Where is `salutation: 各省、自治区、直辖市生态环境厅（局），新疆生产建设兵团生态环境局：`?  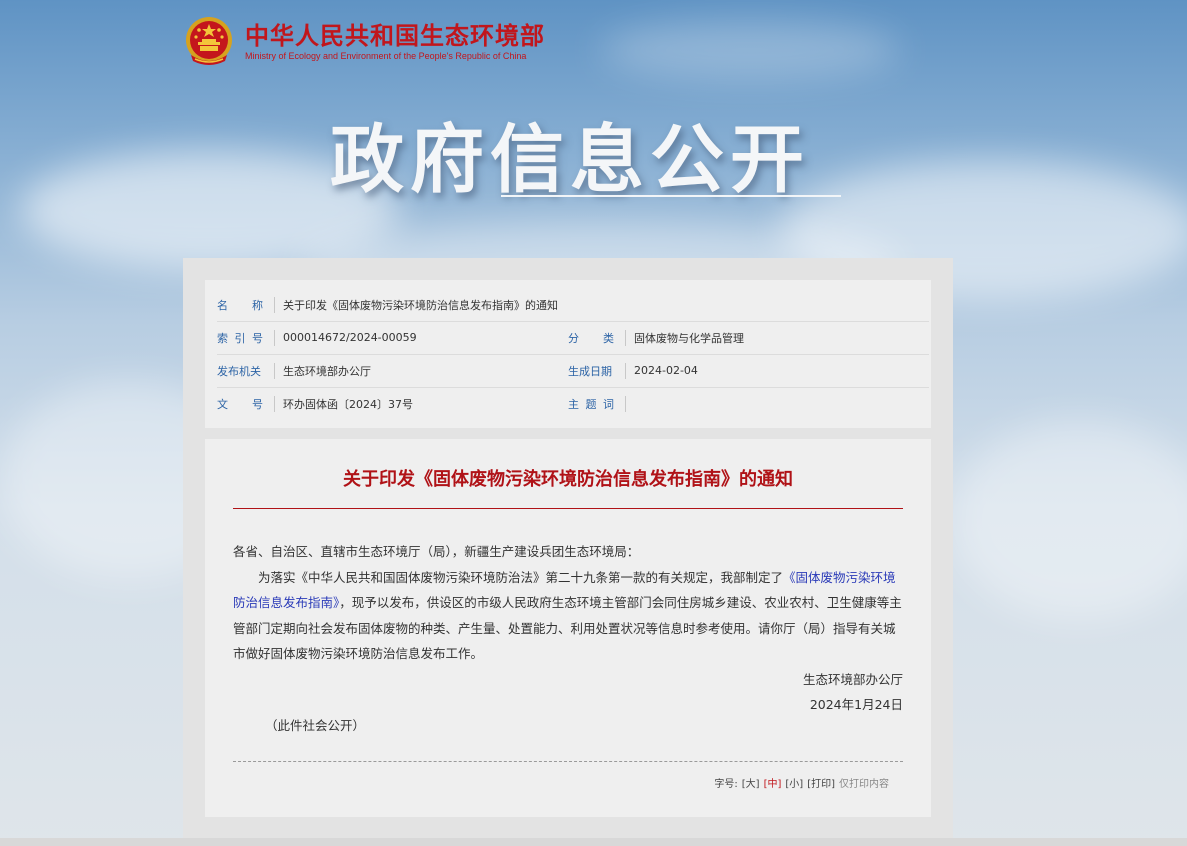
salutation: 各省、自治区、直辖市生态环境厅（局），新疆生产建设兵团生态环境局： is located at coordinates (436, 551).